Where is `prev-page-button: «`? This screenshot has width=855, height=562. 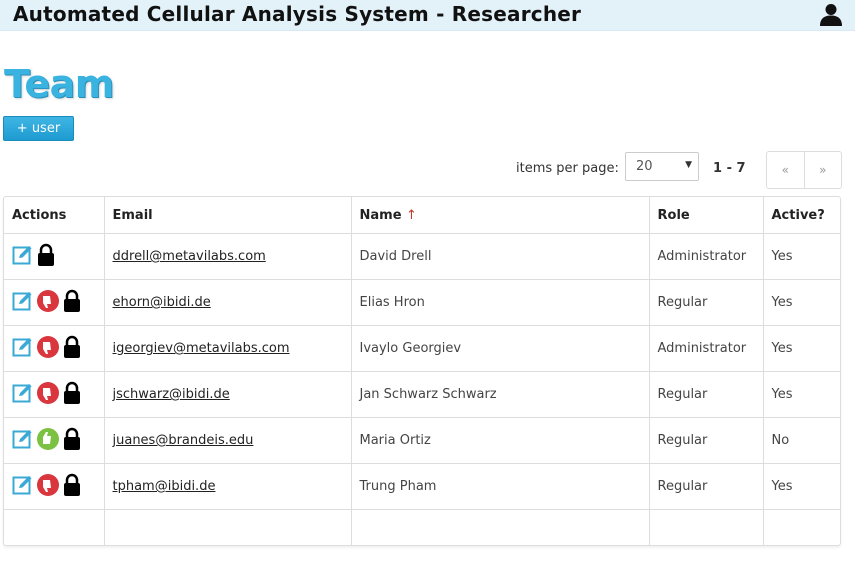
prev-page-button: « is located at coordinates (785, 170).